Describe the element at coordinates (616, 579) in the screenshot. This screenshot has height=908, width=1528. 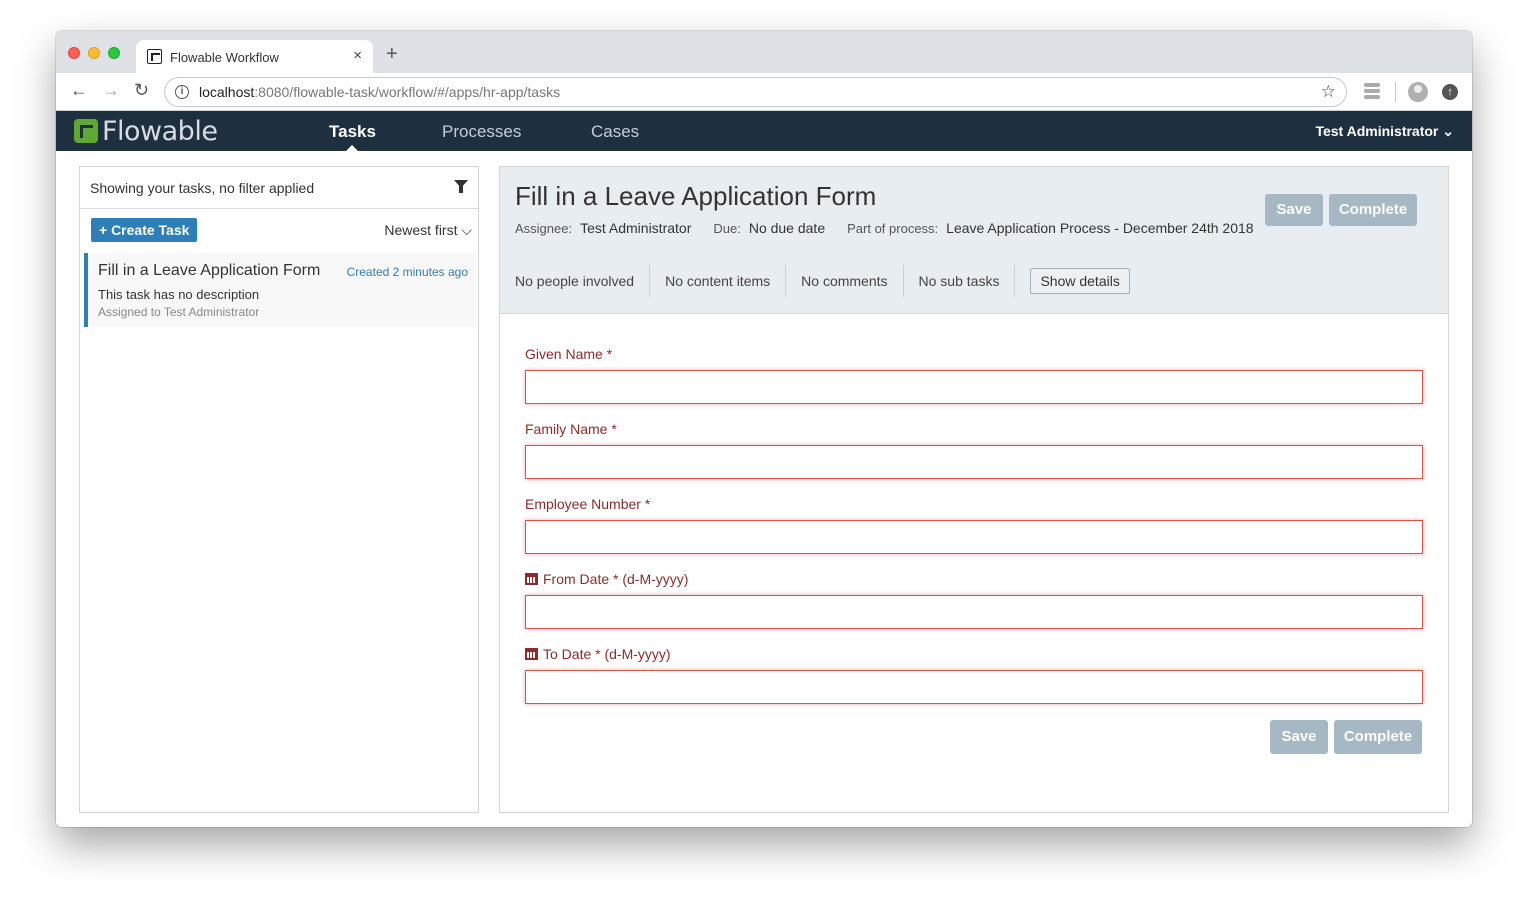
I see `from-date-label: From Date * (d-M-yyyy)` at that location.